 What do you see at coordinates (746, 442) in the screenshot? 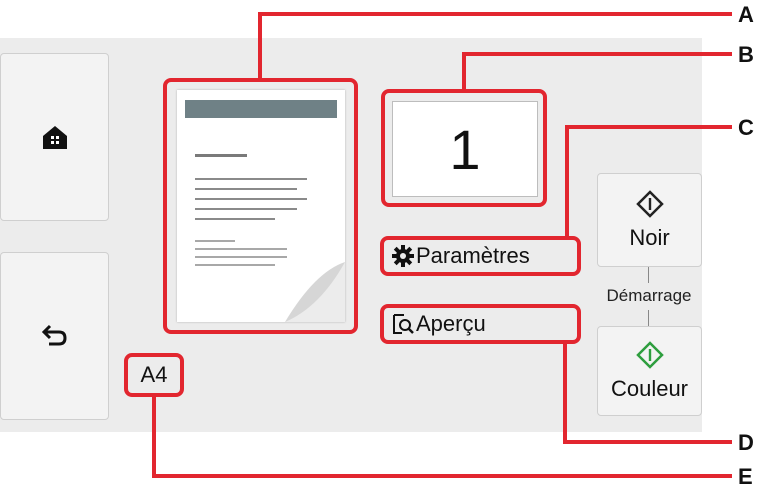
I see `callout-d: D` at bounding box center [746, 442].